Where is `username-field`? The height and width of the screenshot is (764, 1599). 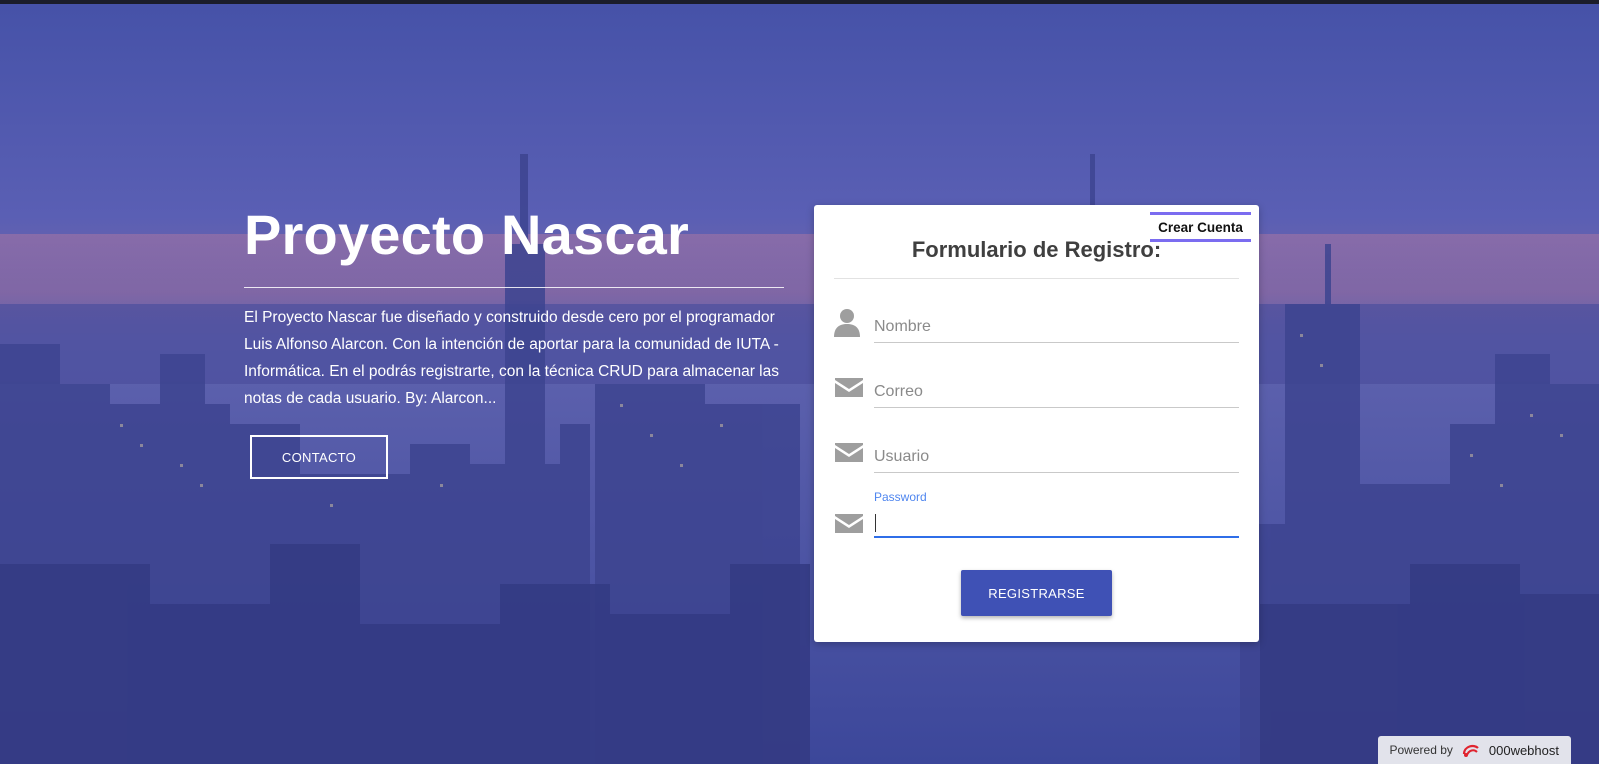
username-field is located at coordinates (1036, 456).